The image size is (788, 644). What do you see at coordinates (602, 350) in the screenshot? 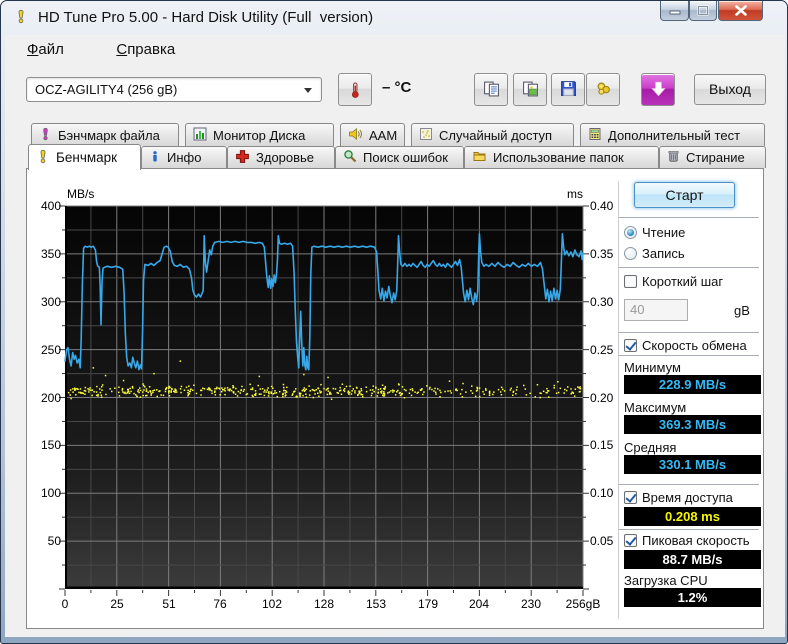
I see `y-right-tick: 0.25` at bounding box center [602, 350].